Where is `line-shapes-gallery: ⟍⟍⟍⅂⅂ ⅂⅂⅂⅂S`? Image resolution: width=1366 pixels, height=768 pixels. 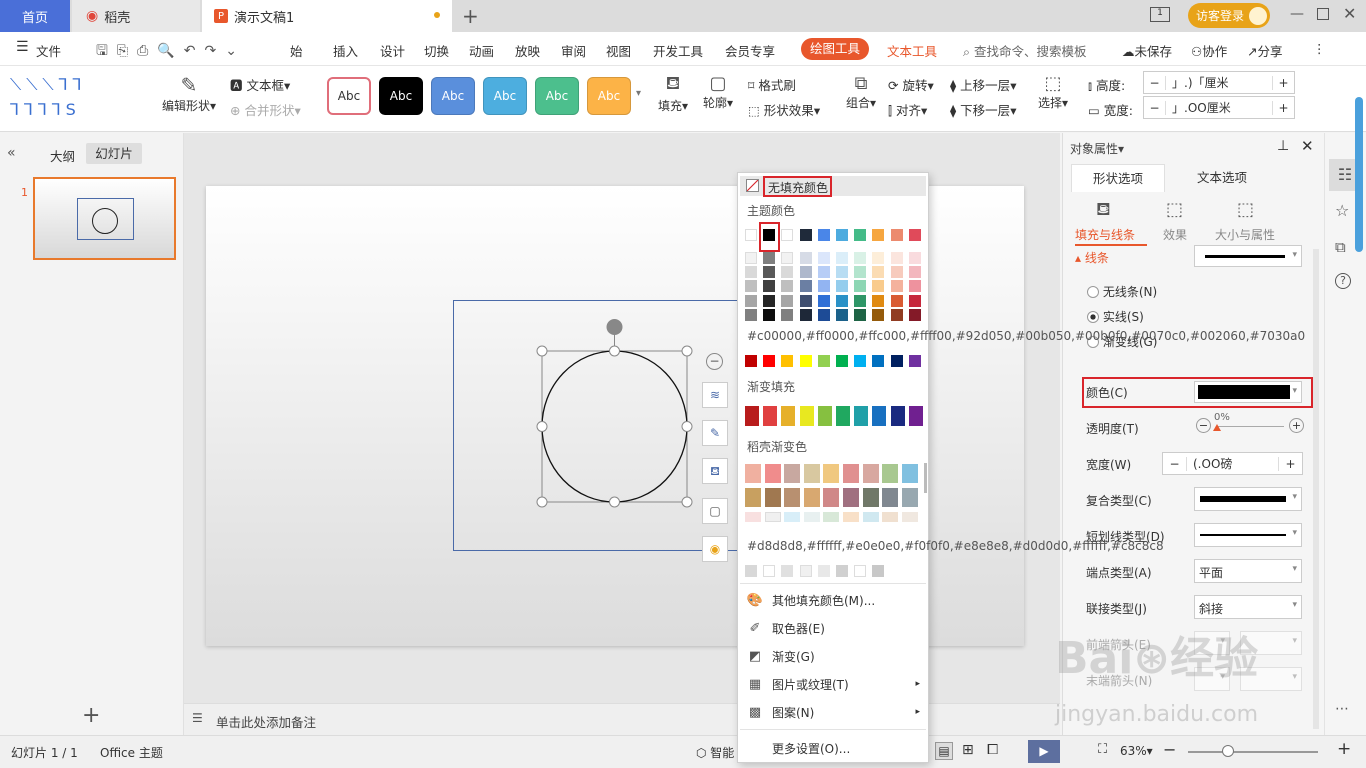 line-shapes-gallery: ⟍⟍⟍⅂⅂ ⅂⅂⅂⅂S is located at coordinates (48, 97).